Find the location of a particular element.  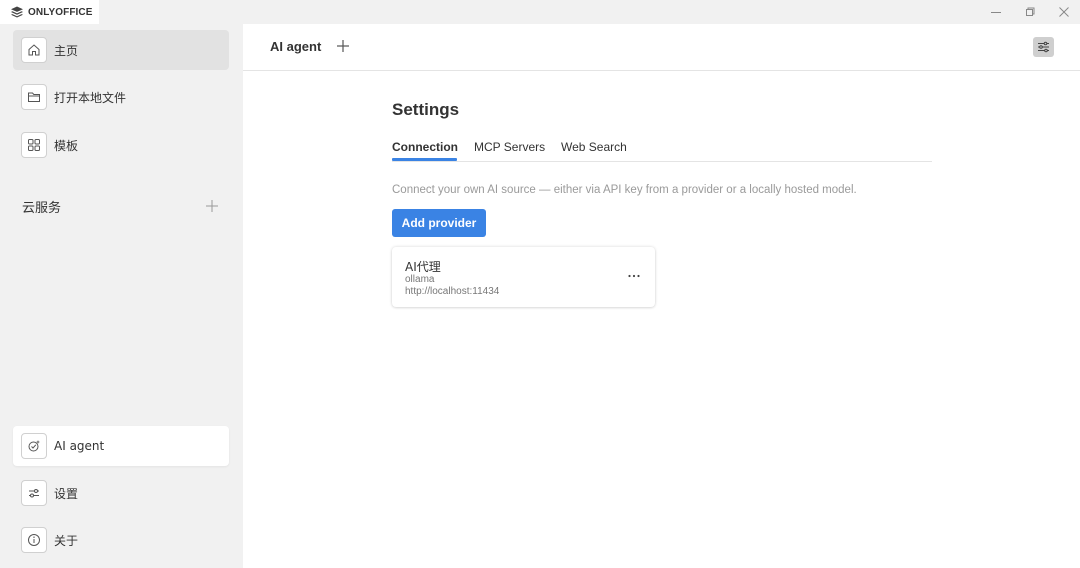

home-icon is located at coordinates (34, 50).